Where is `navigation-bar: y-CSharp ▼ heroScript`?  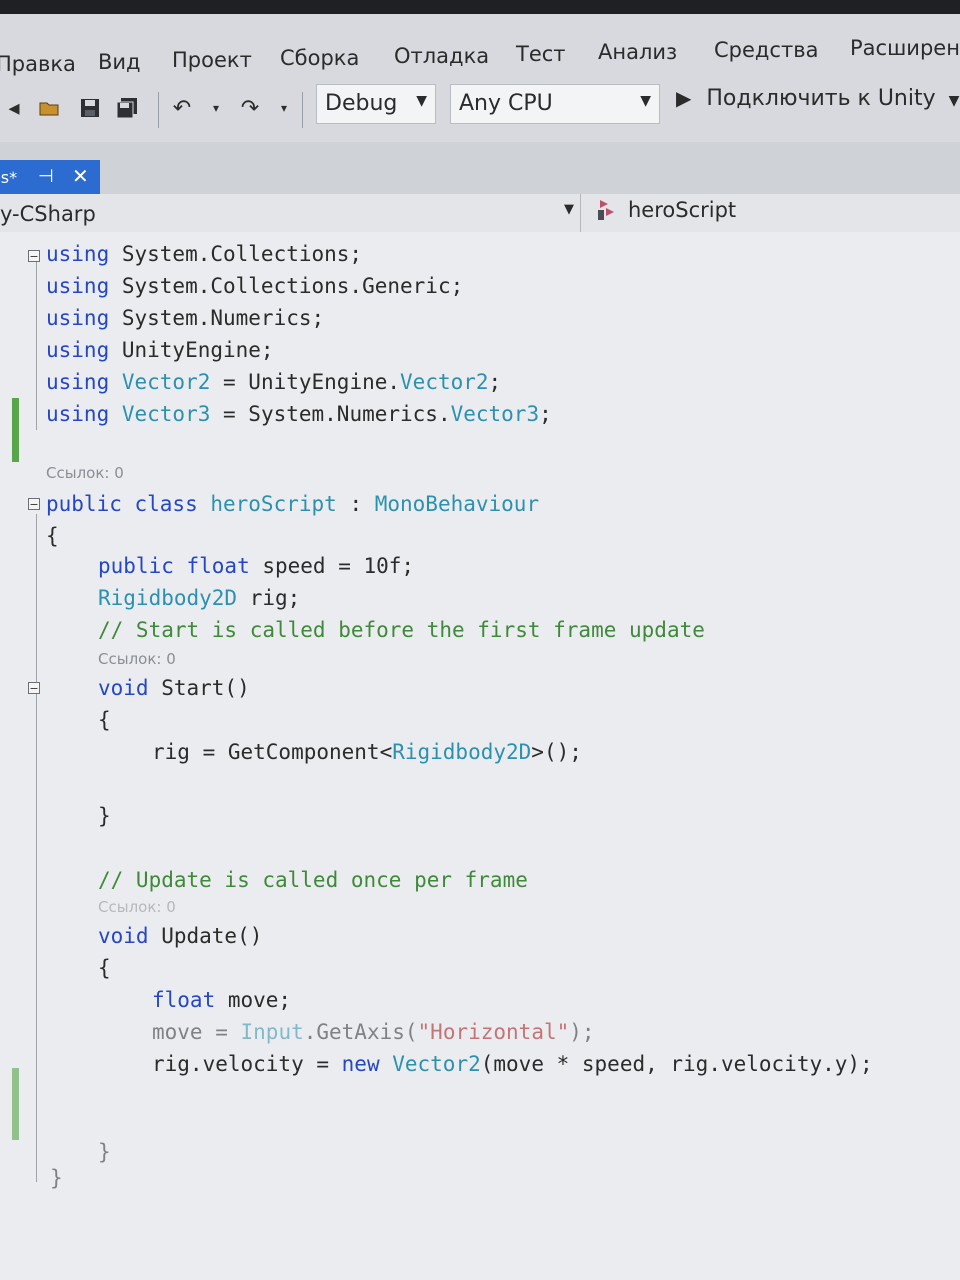 navigation-bar: y-CSharp ▼ heroScript is located at coordinates (480, 213).